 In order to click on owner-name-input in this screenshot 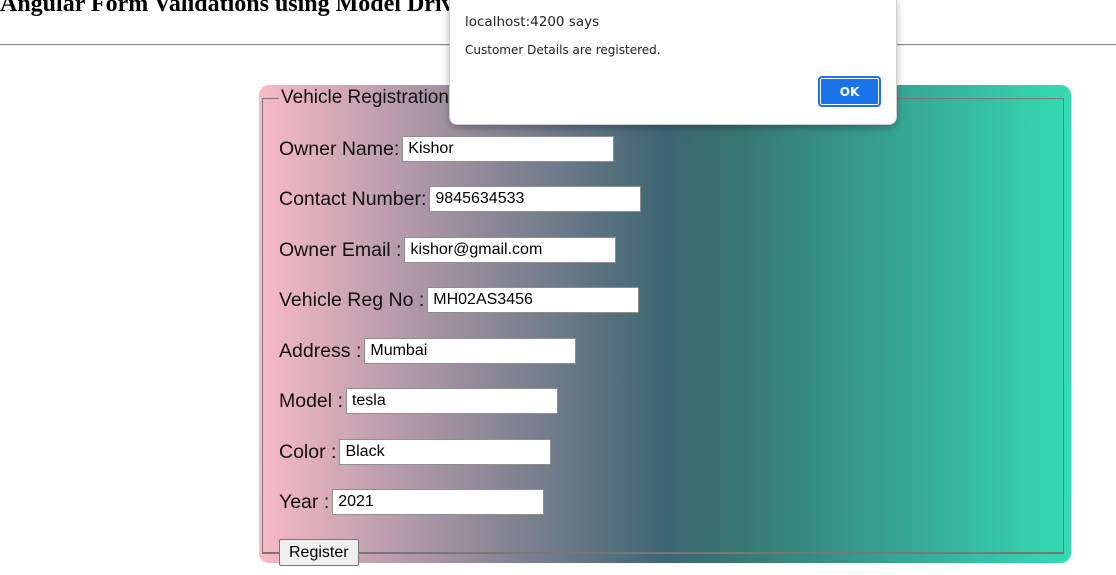, I will do `click(508, 149)`.